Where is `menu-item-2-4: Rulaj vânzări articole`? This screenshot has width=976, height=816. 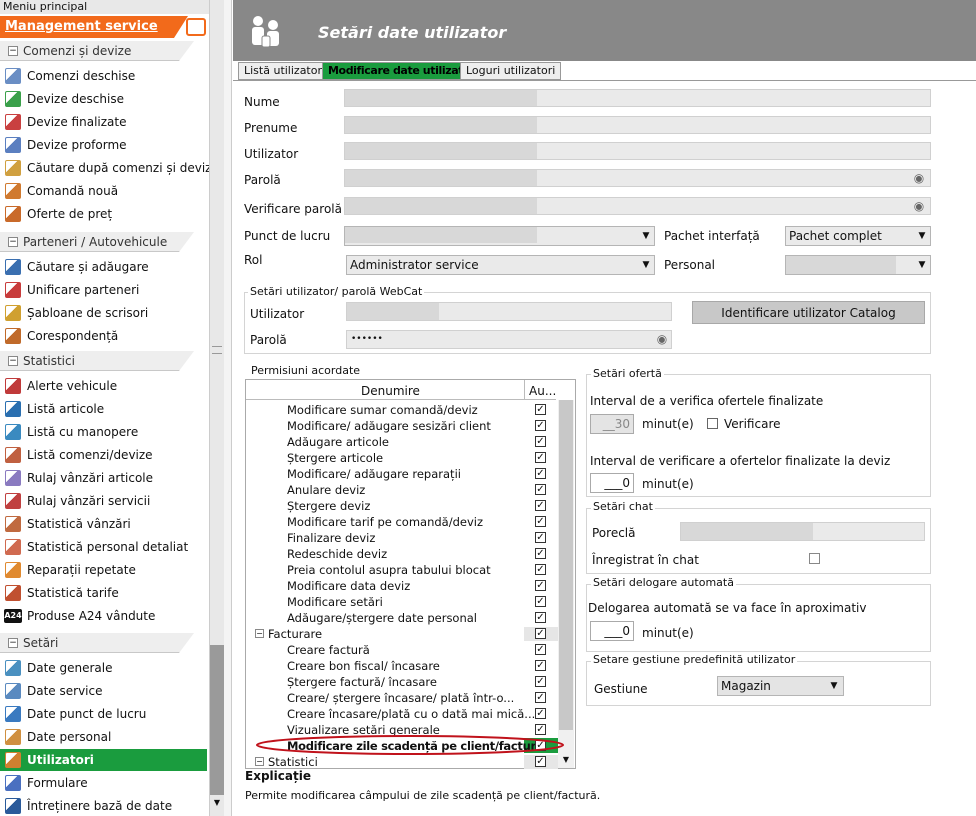 menu-item-2-4: Rulaj vânzări articole is located at coordinates (90, 478).